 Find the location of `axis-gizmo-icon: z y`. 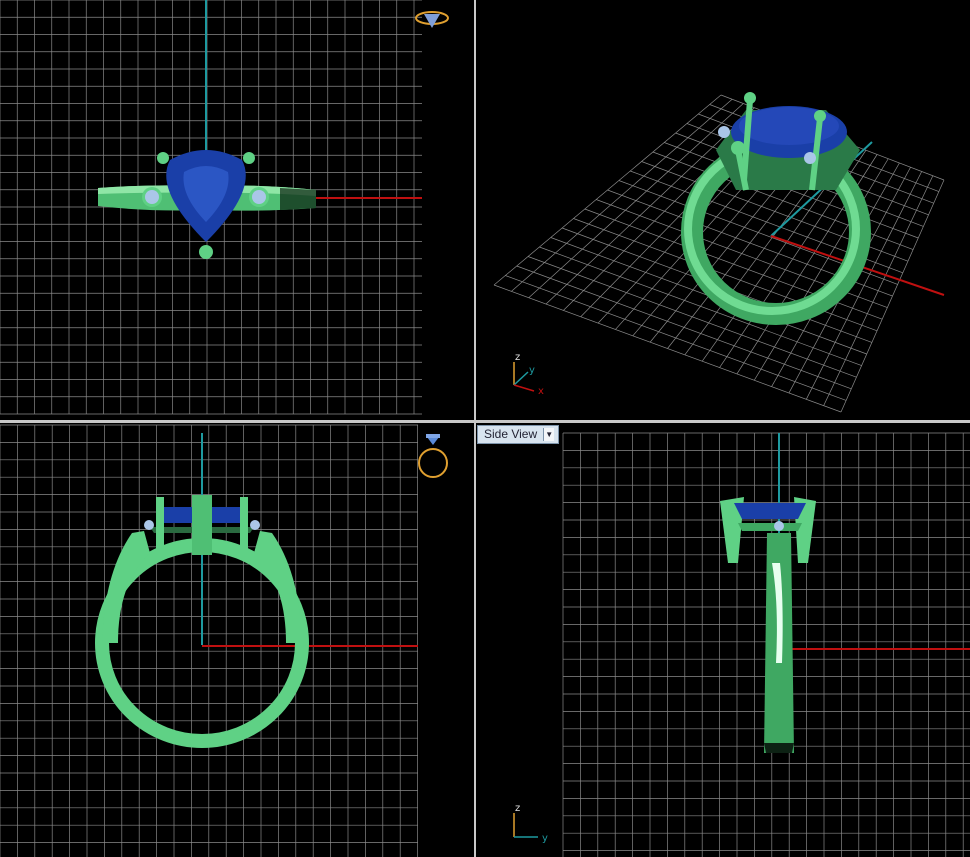

axis-gizmo-icon: z y is located at coordinates (530, 823).